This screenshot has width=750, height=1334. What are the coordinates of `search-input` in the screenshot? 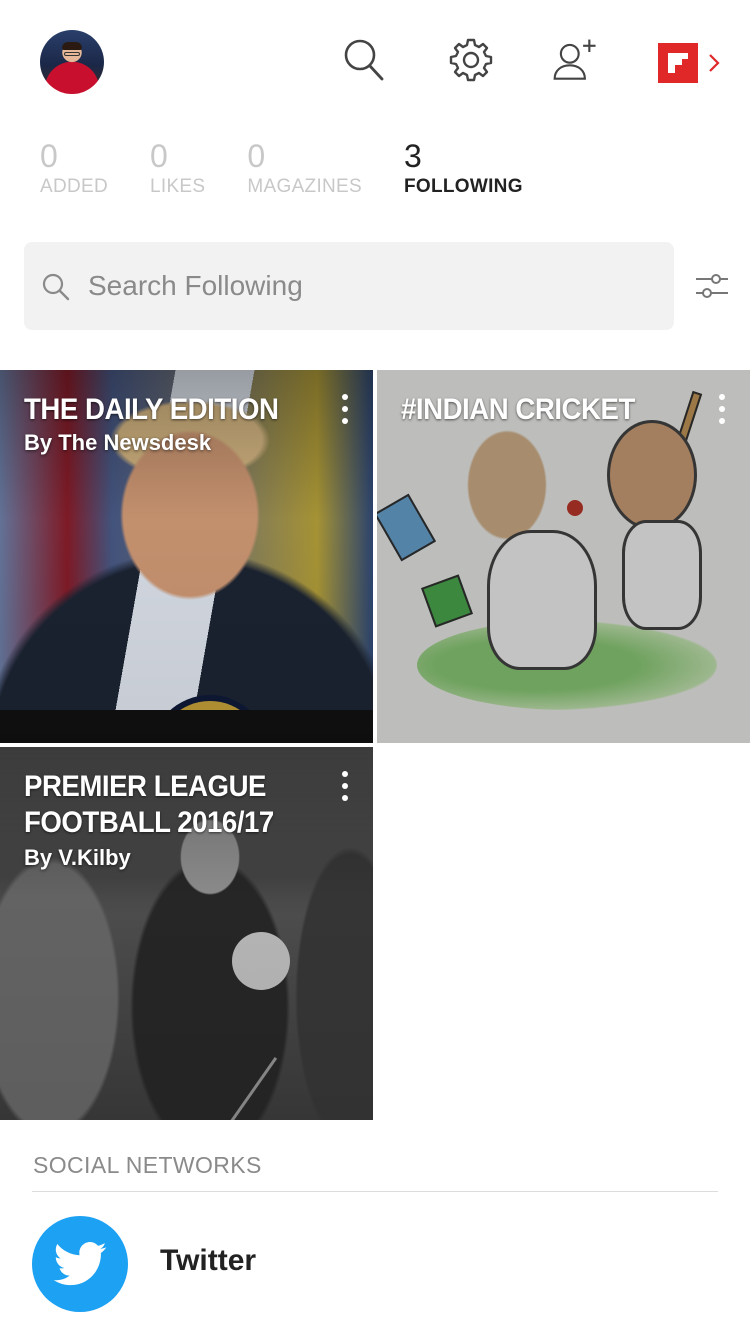 It's located at (373, 286).